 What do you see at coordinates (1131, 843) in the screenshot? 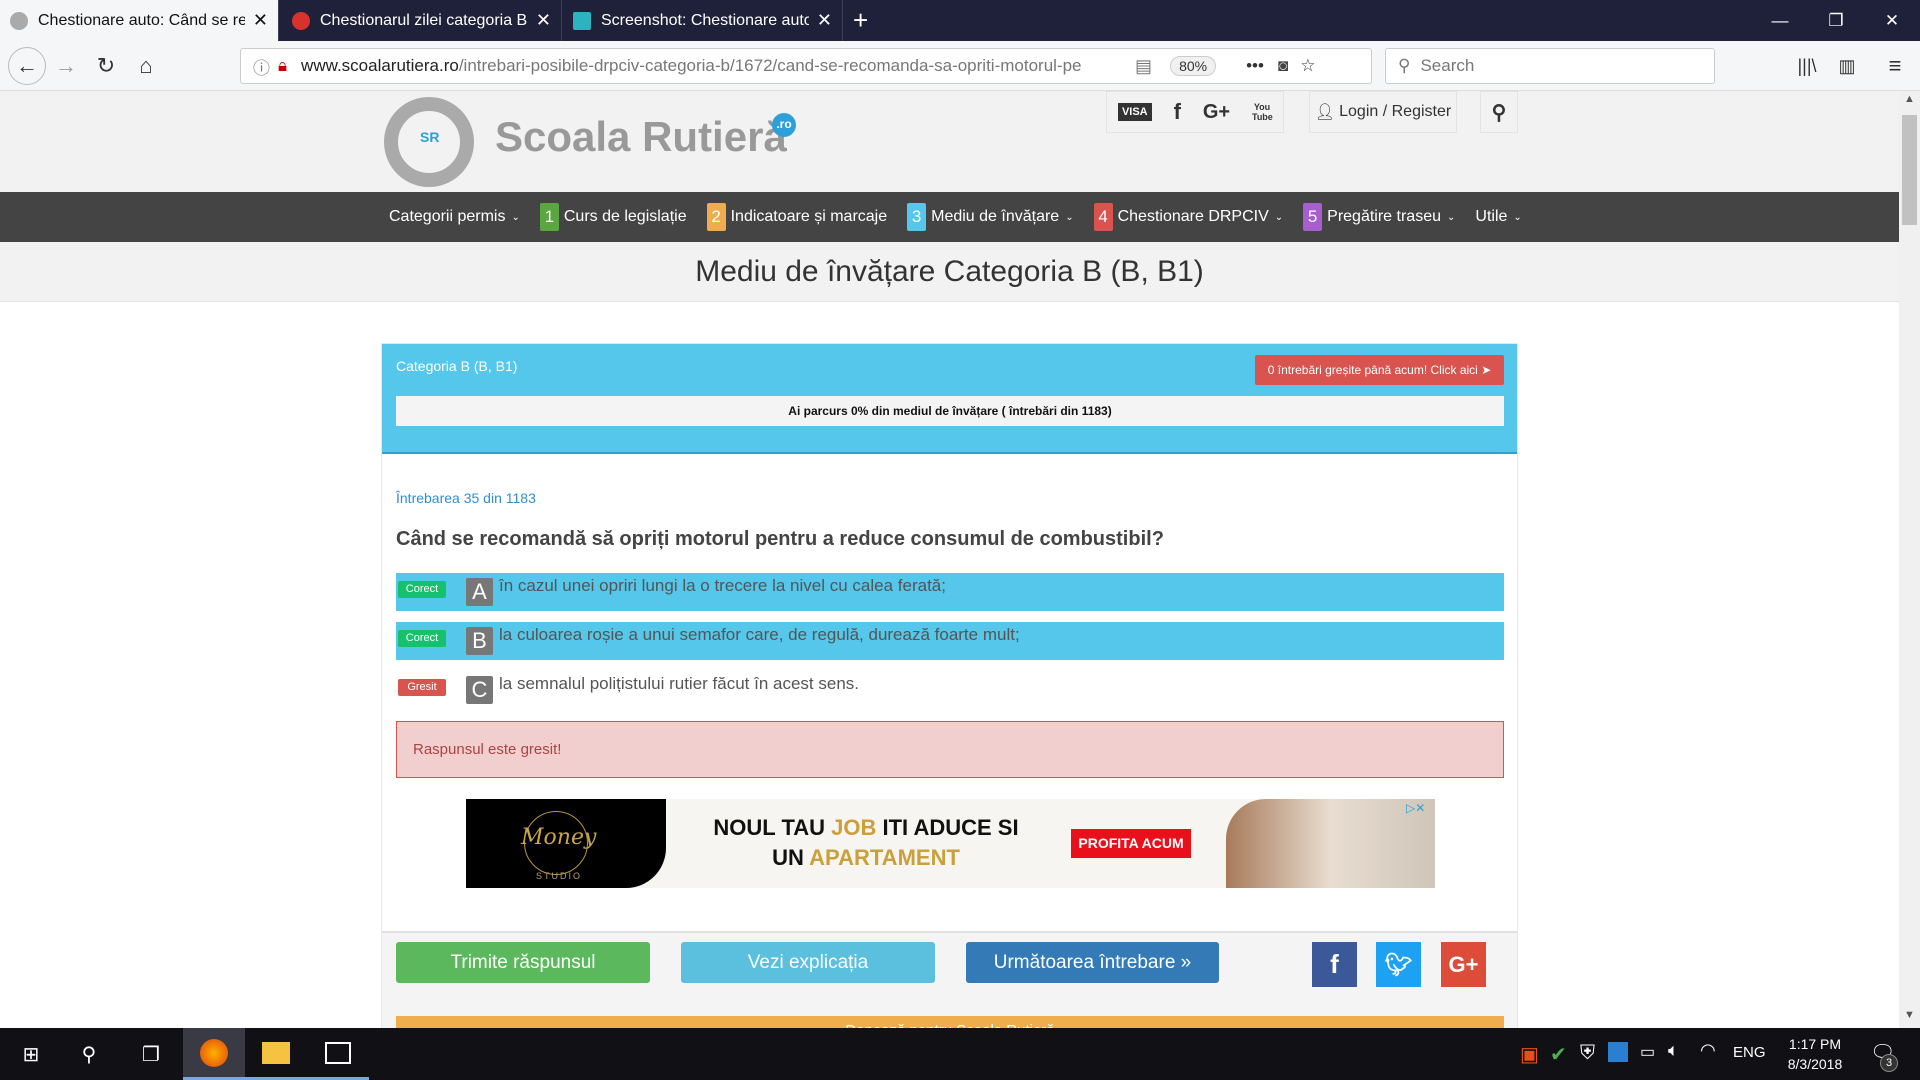
I see `ad-cta-button: PROFITA ACUM` at bounding box center [1131, 843].